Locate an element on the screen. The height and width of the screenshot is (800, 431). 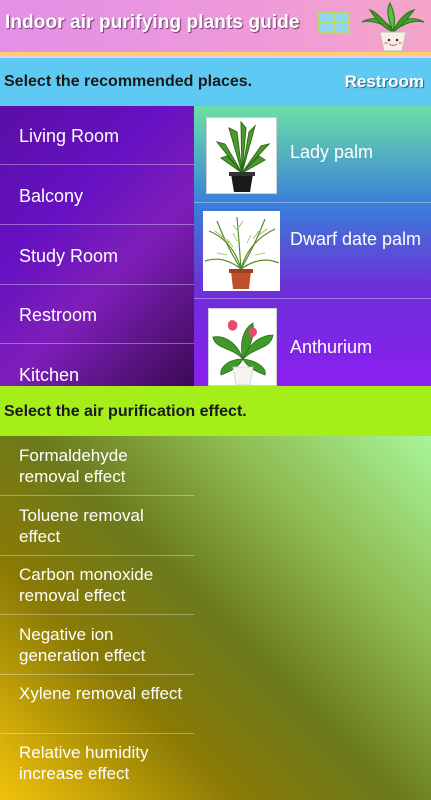
effect-item-label: Formaldehyde removal effect is located at coordinates (73, 466).